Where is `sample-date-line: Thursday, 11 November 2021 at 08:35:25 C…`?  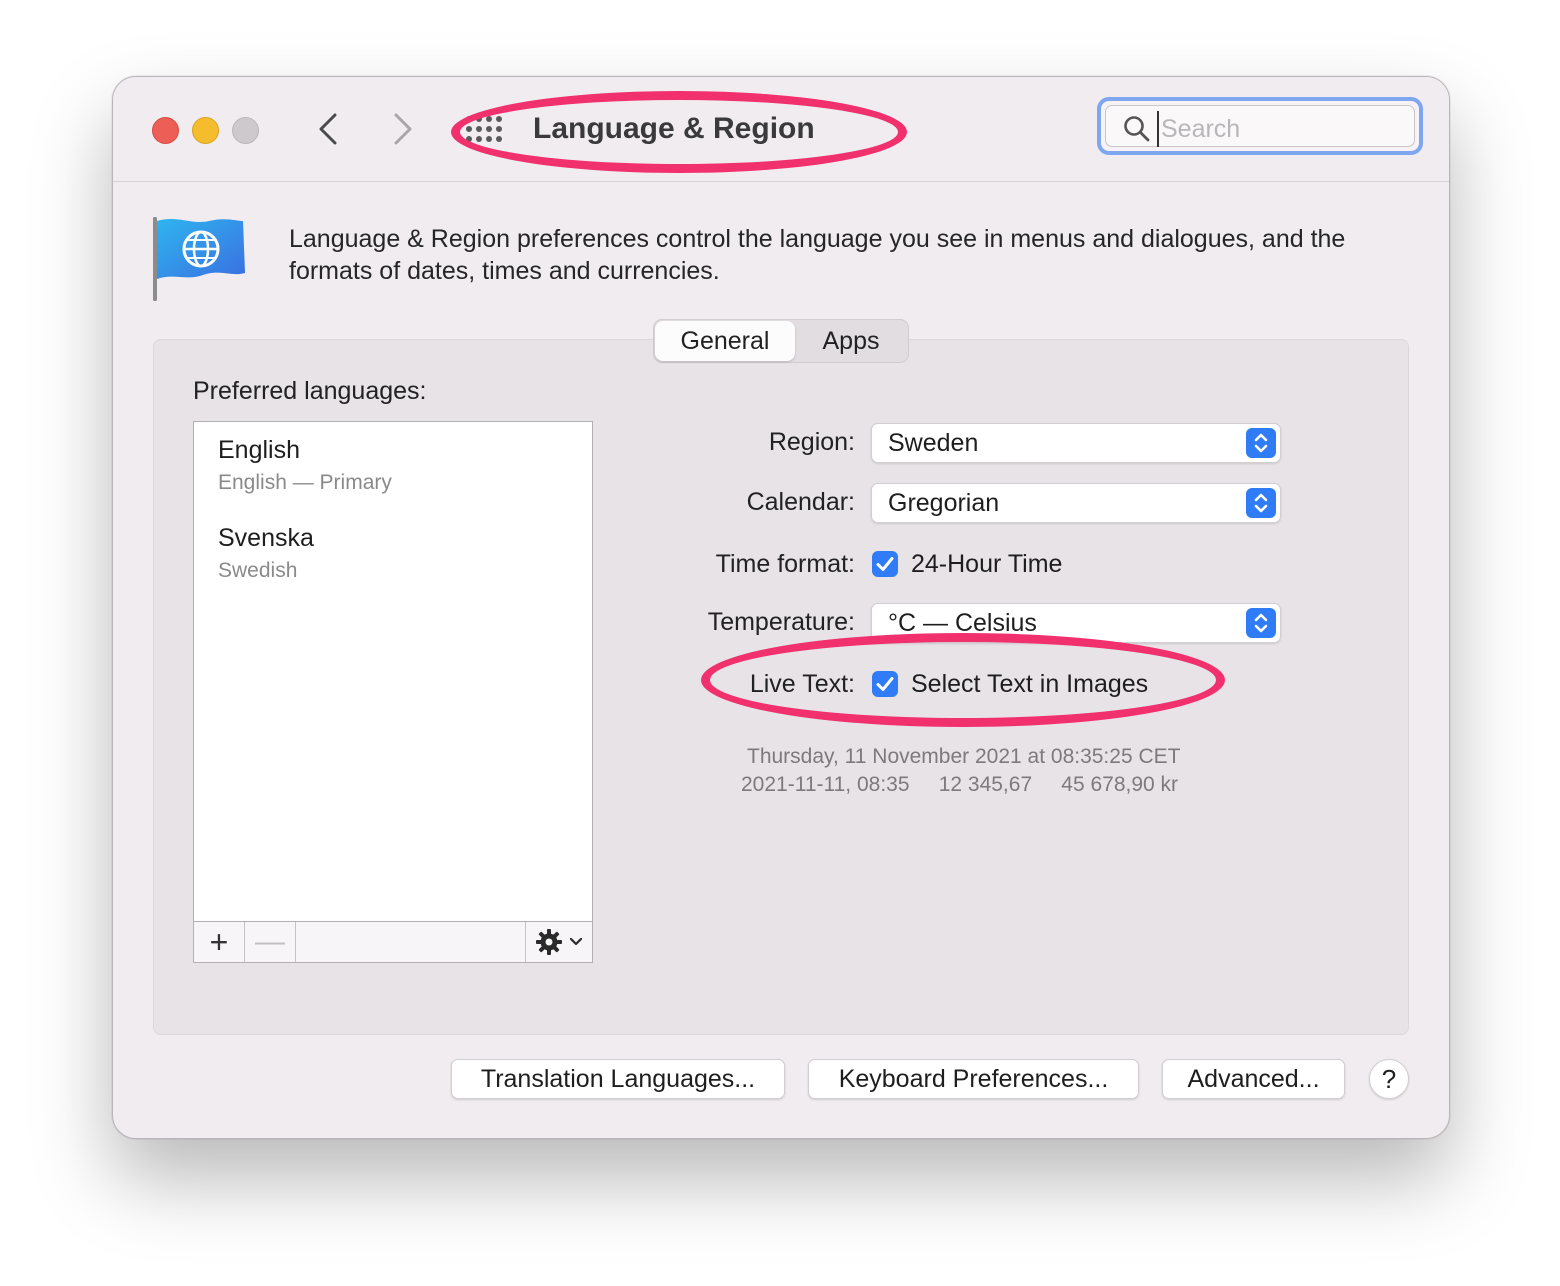
sample-date-line: Thursday, 11 November 2021 at 08:35:25 C… is located at coordinates (964, 756).